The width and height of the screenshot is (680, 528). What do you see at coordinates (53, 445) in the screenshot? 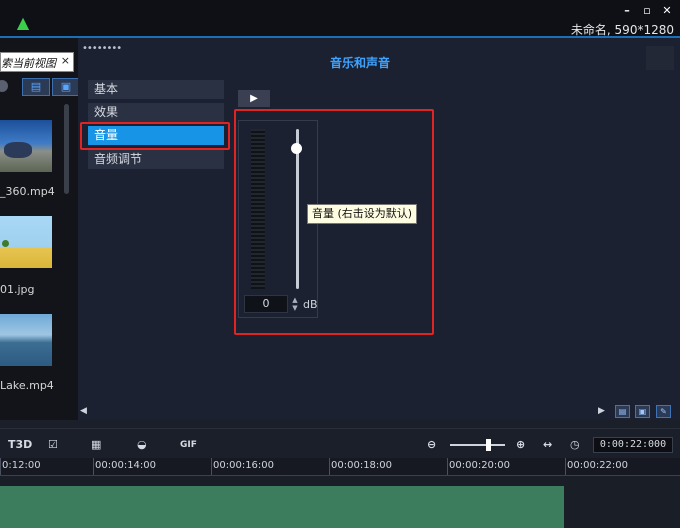
I see `checkmark-icon: ☑` at bounding box center [53, 445].